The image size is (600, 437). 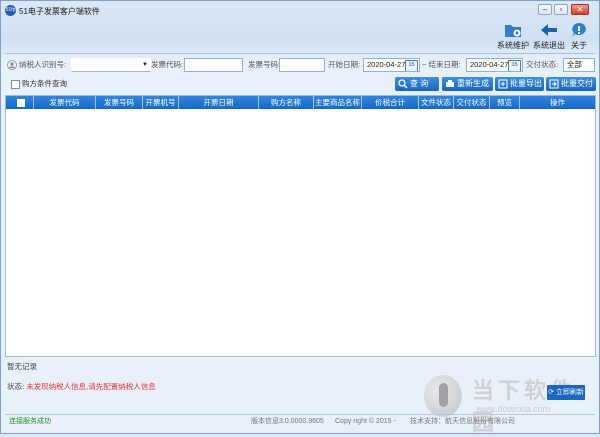 I want to click on support-text: 技术支持：航天信息股份有限公司, so click(x=462, y=421).